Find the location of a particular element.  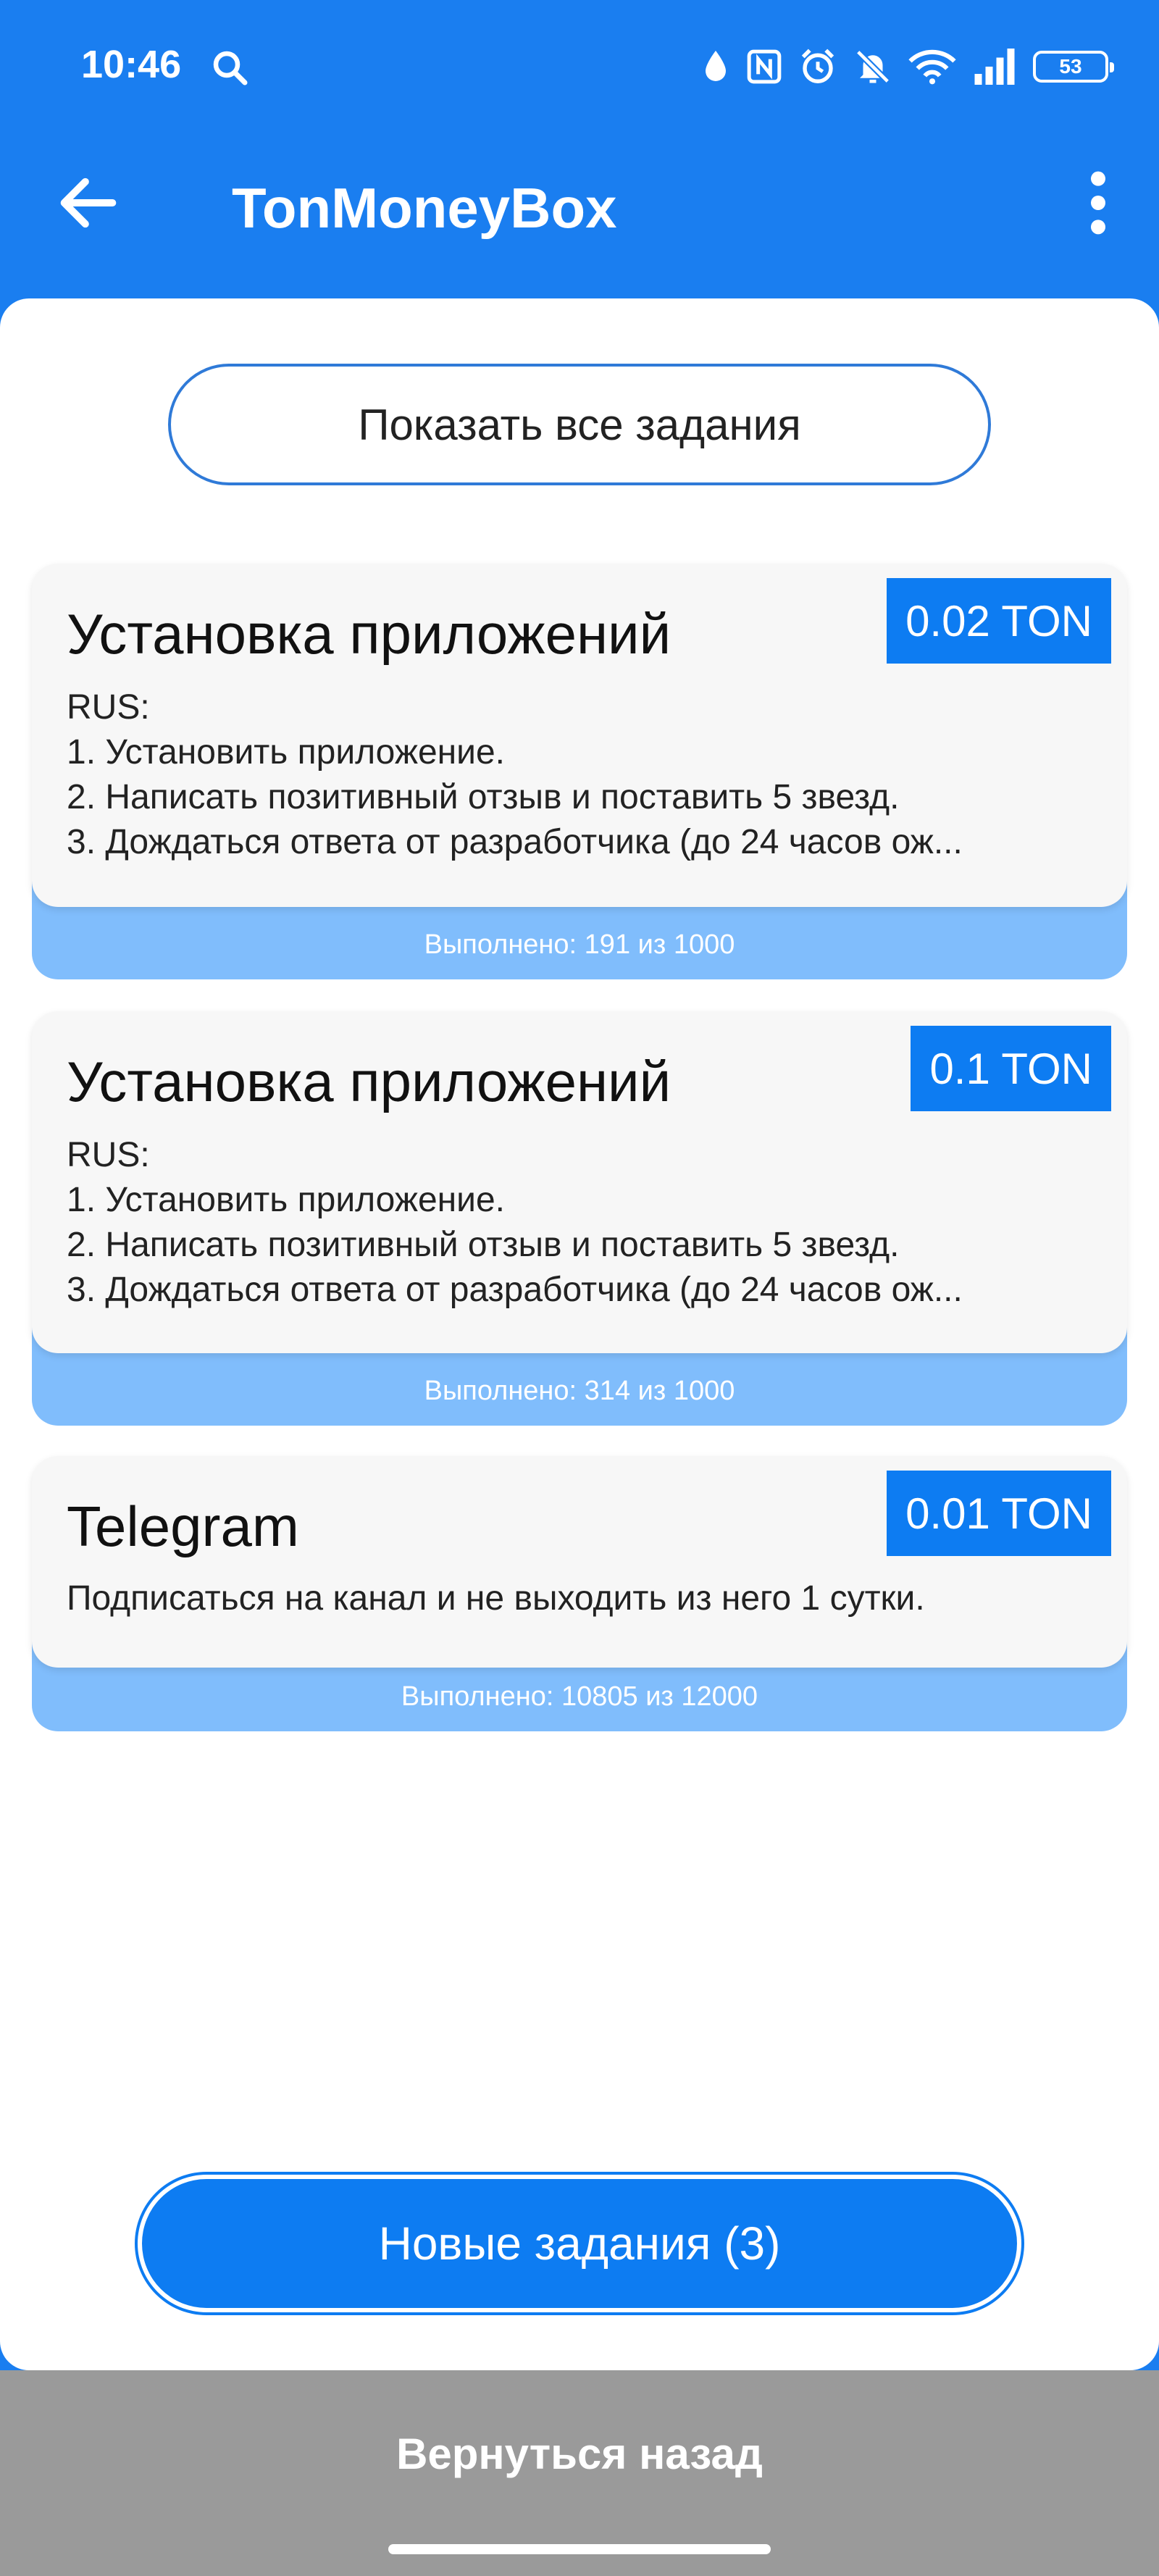

app-bar: TonMoneyBox is located at coordinates (579, 218).